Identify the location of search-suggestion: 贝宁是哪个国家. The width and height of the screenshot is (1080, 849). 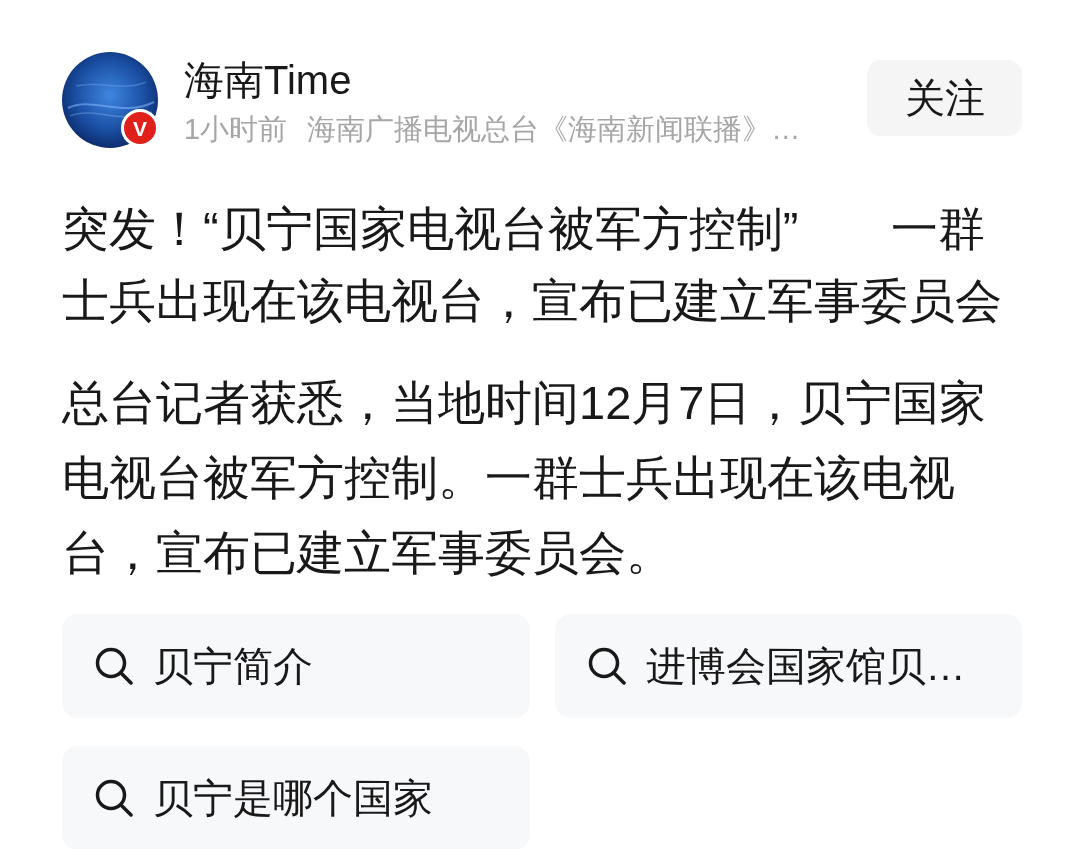
(296, 797).